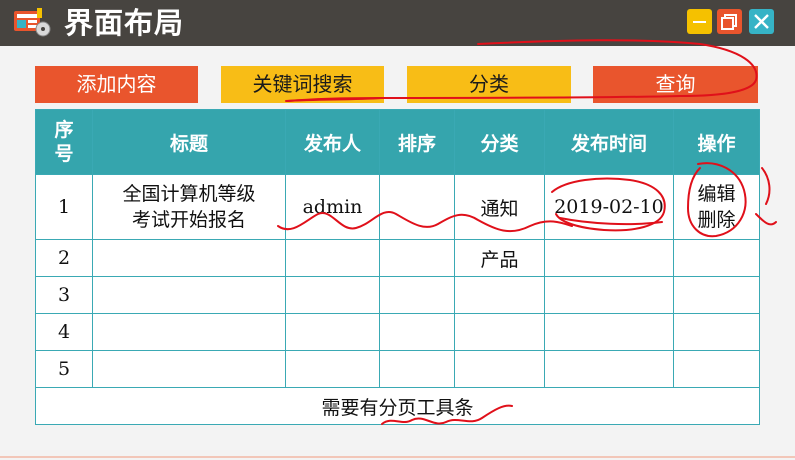 This screenshot has width=795, height=460. Describe the element at coordinates (64, 258) in the screenshot. I see `row-index: 2` at that location.